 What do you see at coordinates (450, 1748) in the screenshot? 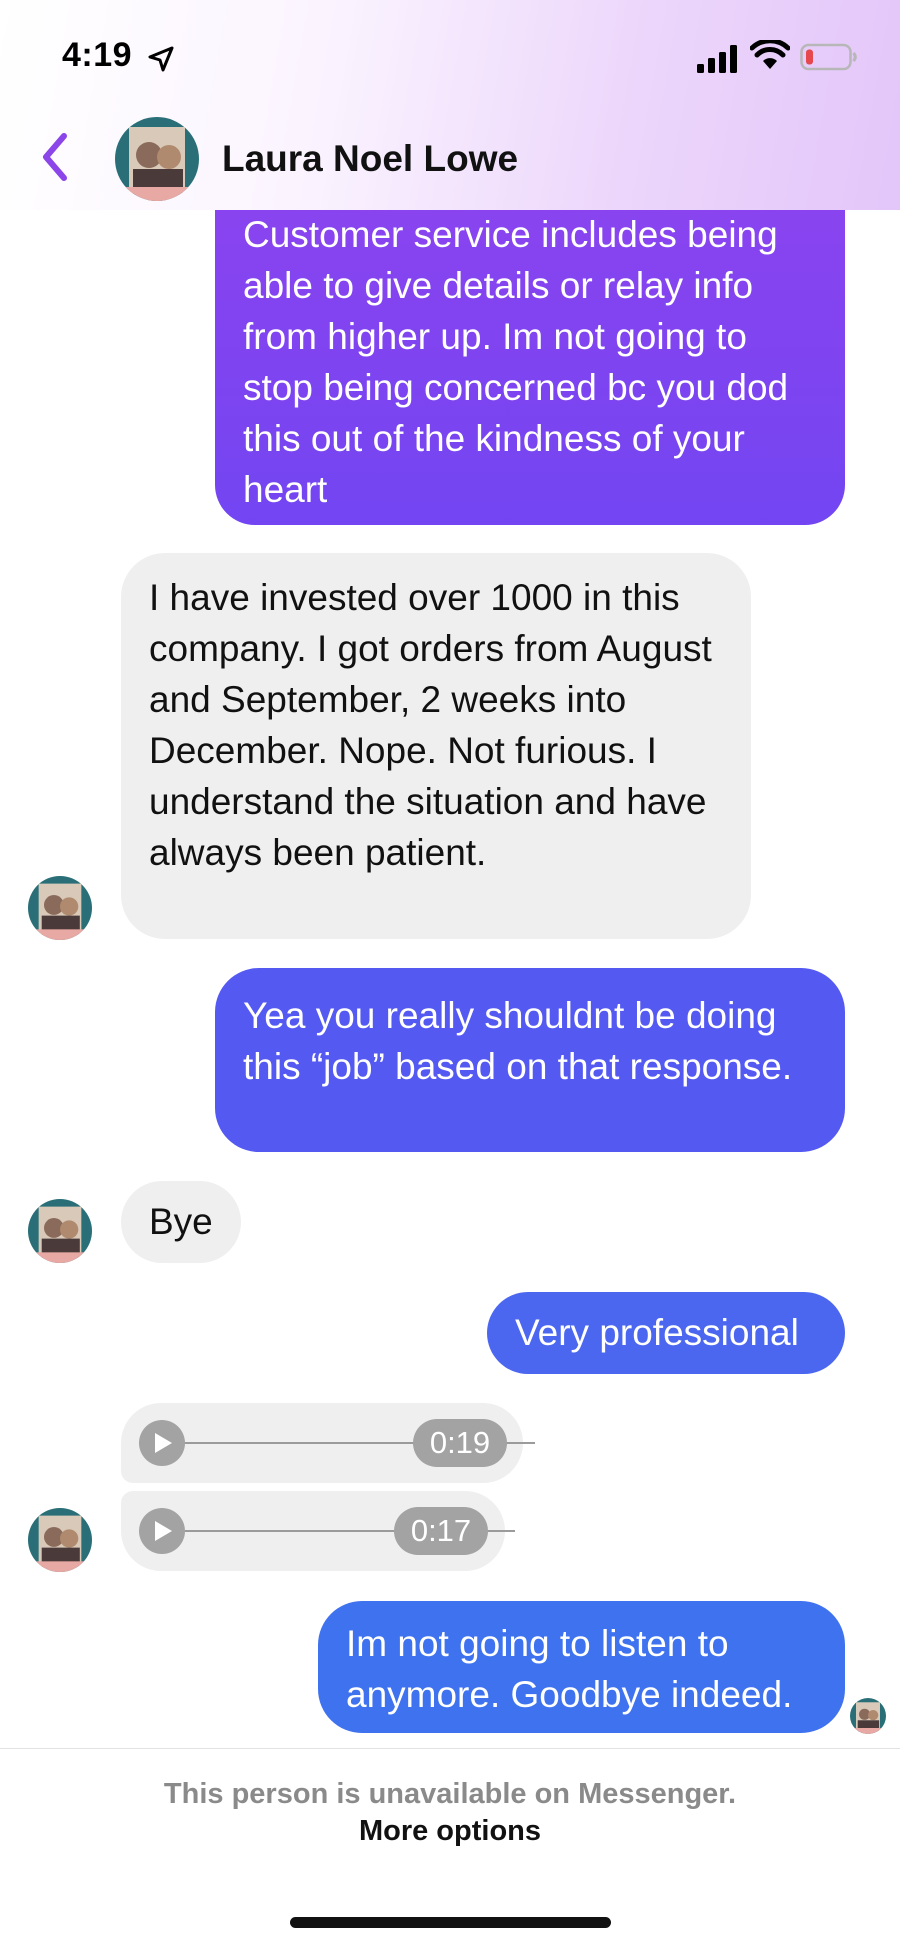
I see `footer-divider` at bounding box center [450, 1748].